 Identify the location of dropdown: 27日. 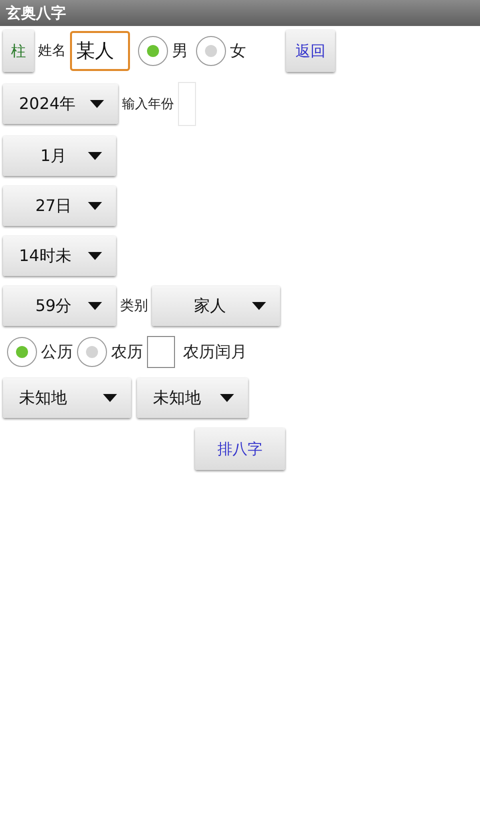
(59, 206).